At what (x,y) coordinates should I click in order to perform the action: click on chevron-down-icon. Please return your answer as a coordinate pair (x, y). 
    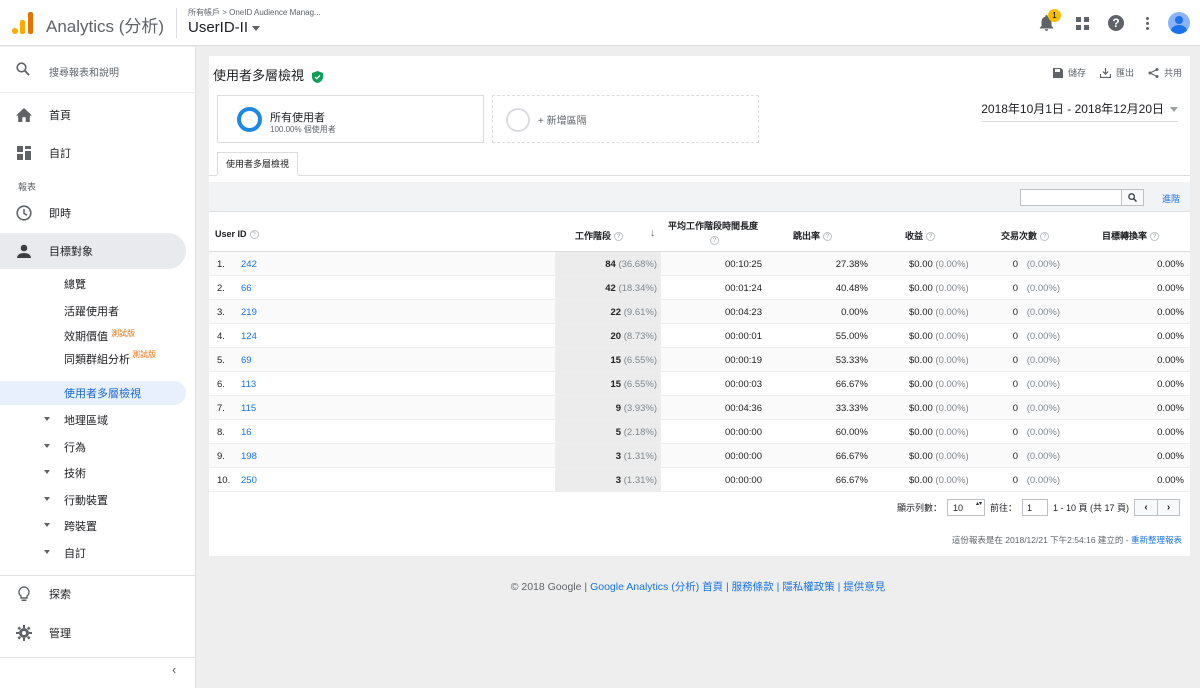
    Looking at the image, I should click on (256, 28).